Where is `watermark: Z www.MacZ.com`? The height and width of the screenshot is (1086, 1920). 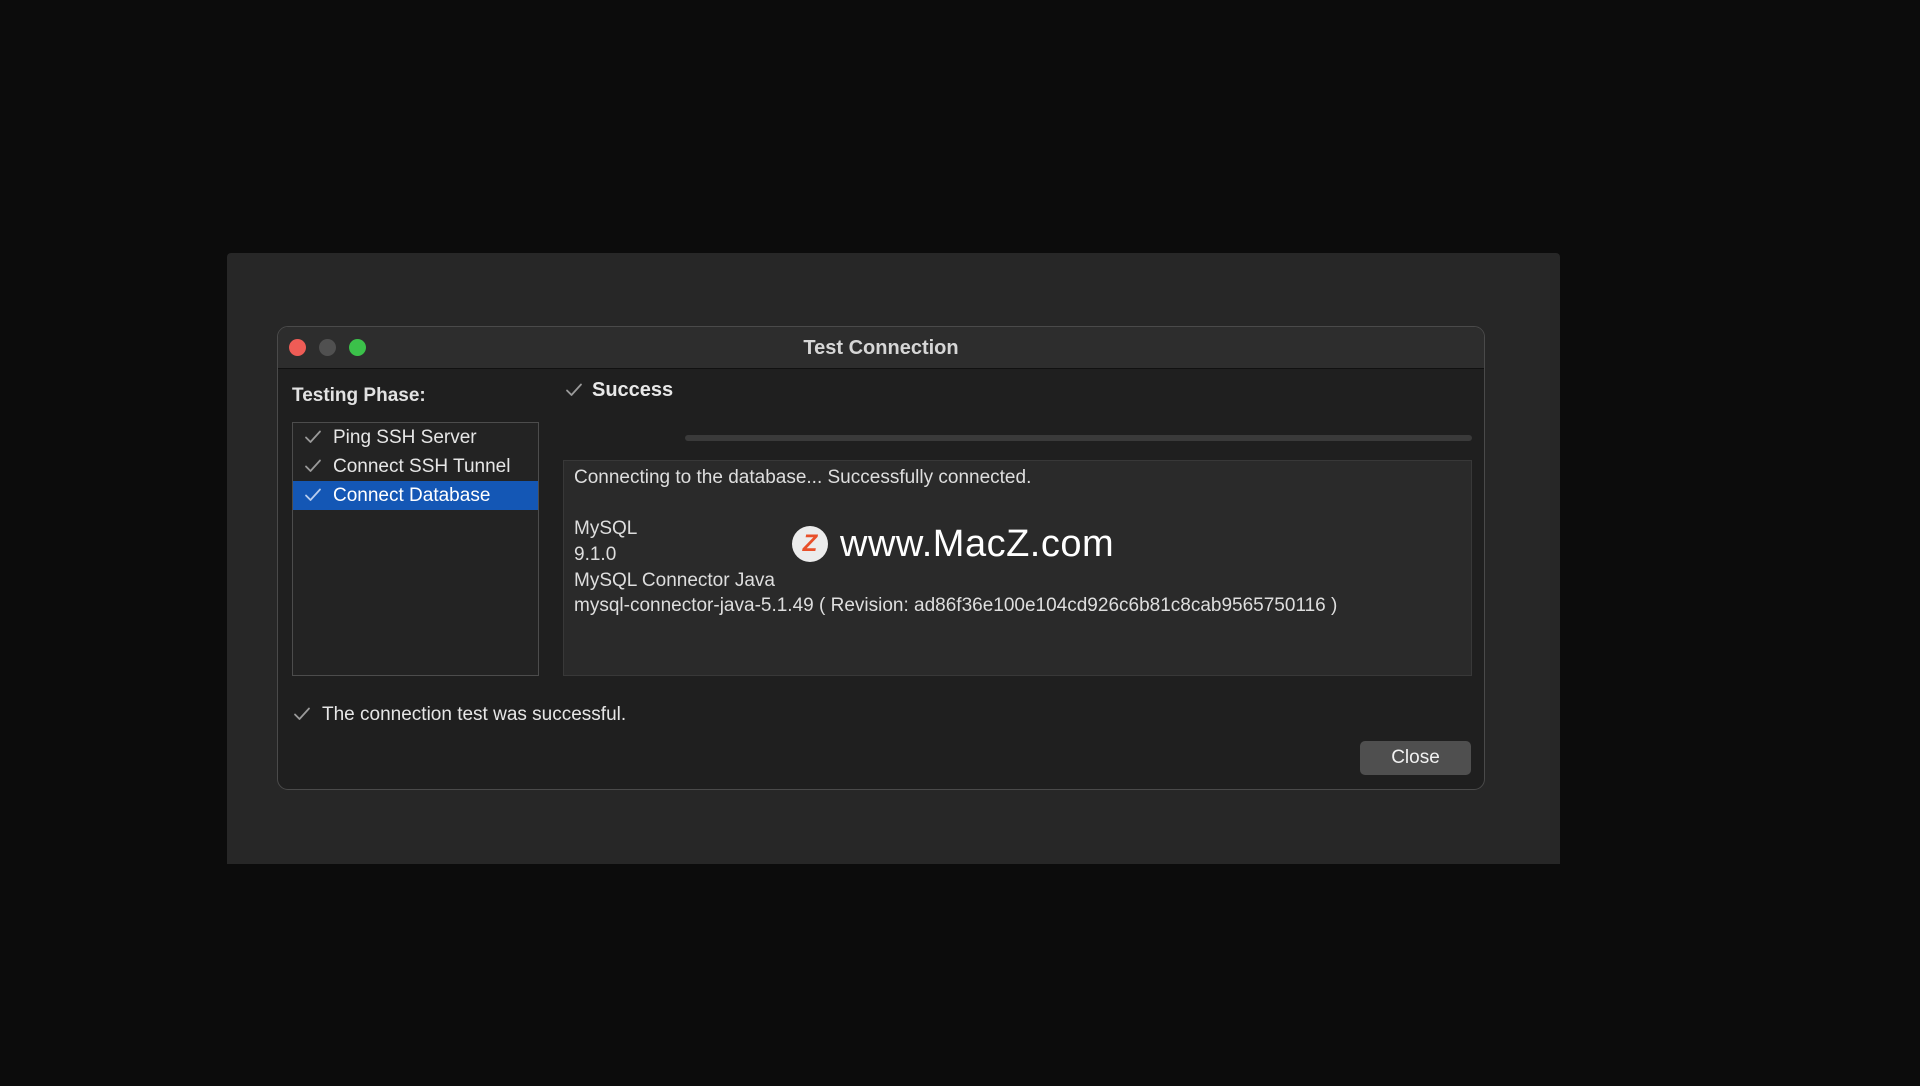 watermark: Z www.MacZ.com is located at coordinates (953, 544).